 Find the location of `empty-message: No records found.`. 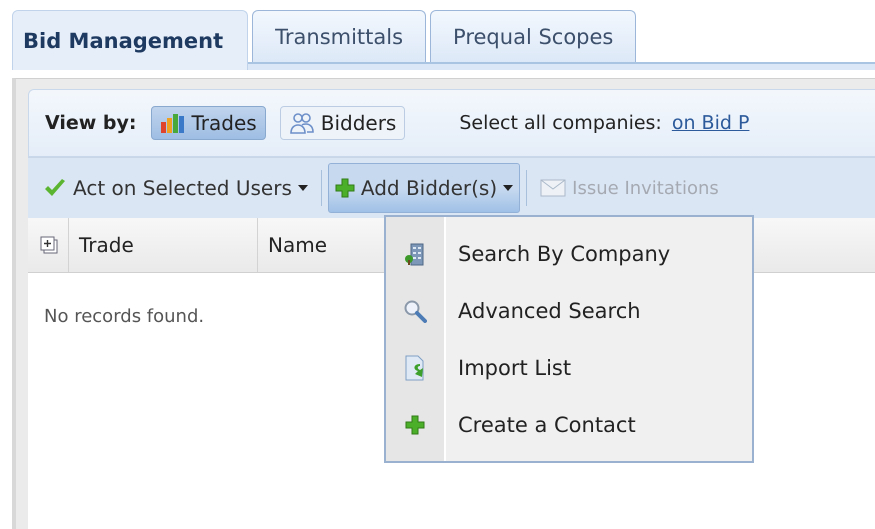

empty-message: No records found. is located at coordinates (124, 316).